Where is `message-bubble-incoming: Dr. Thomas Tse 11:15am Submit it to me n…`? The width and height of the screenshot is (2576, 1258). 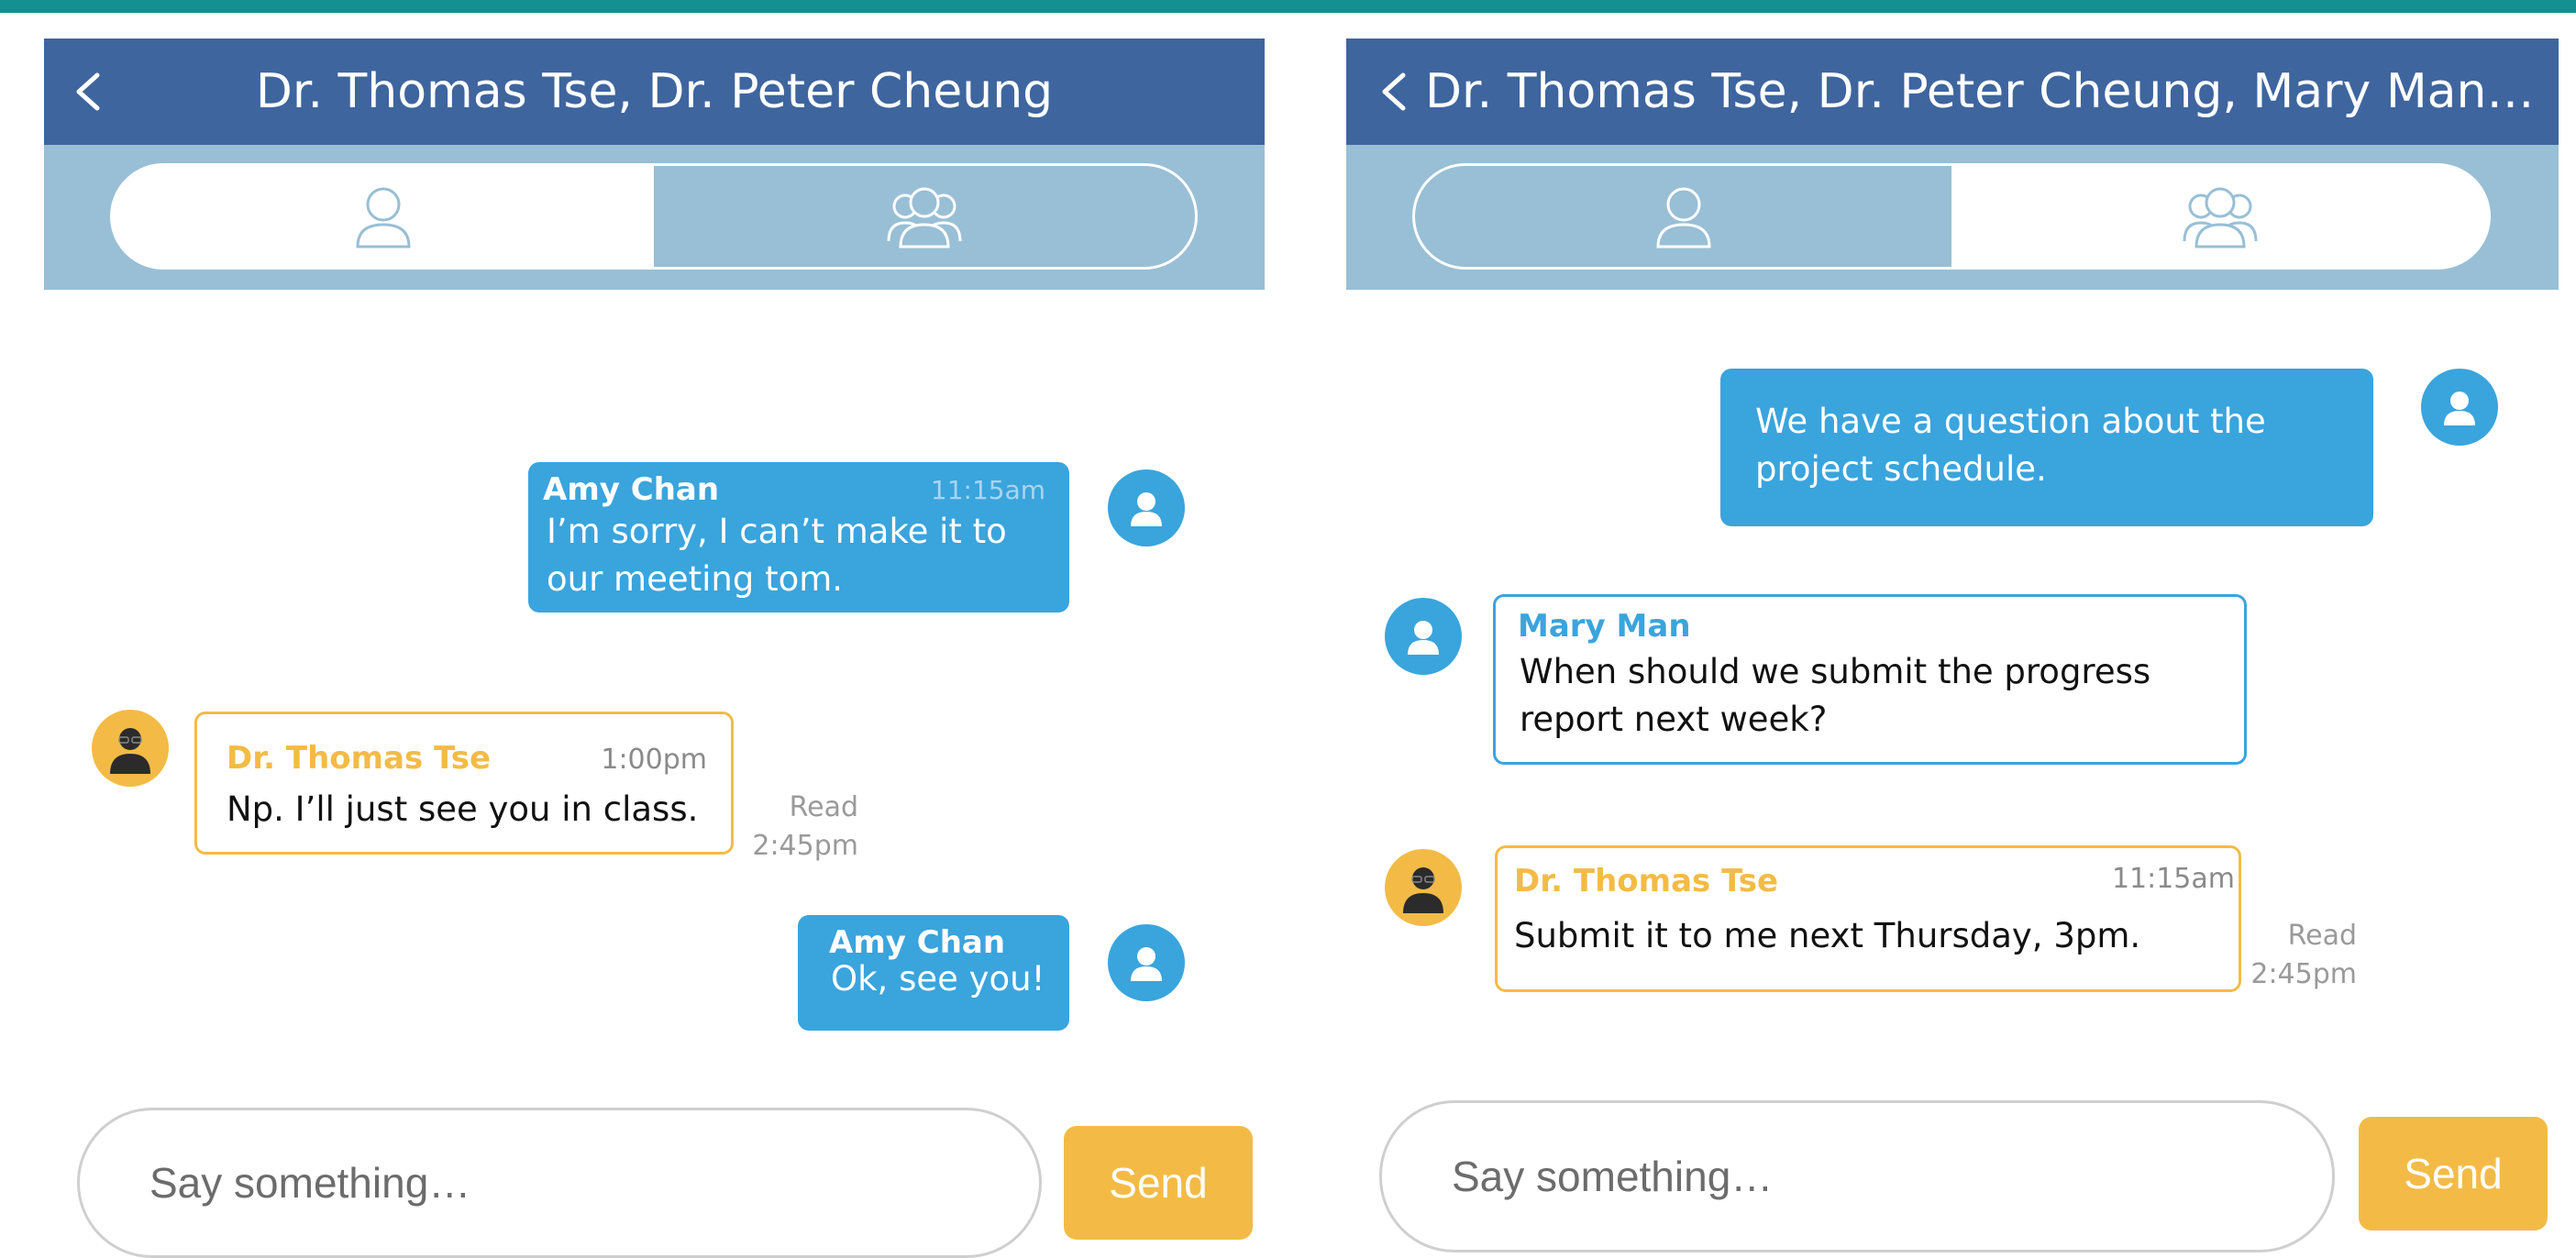 message-bubble-incoming: Dr. Thomas Tse 11:15am Submit it to me n… is located at coordinates (1868, 919).